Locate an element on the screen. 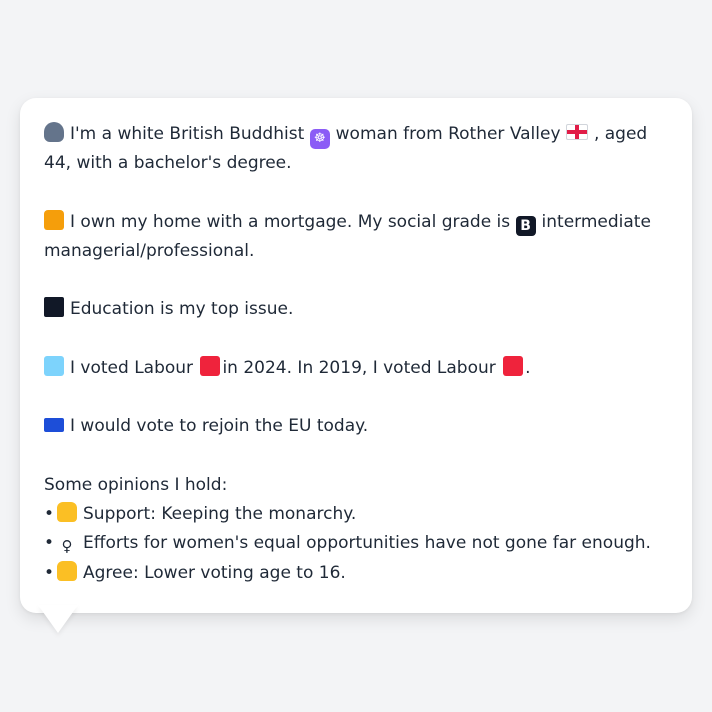 The width and height of the screenshot is (712, 712). person-icon is located at coordinates (54, 132).